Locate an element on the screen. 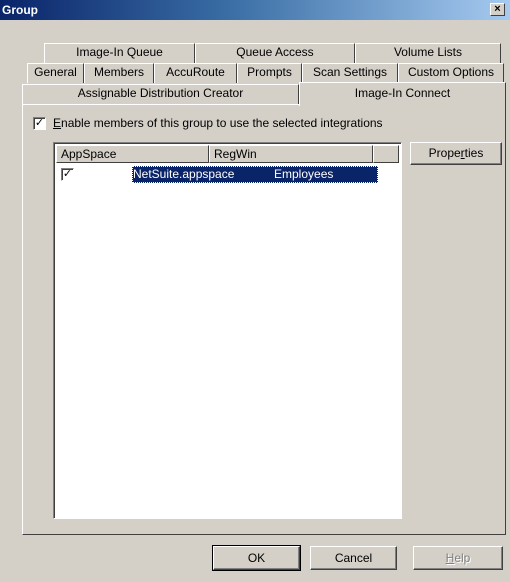 The image size is (510, 582). tab-label: Prompts is located at coordinates (269, 72).